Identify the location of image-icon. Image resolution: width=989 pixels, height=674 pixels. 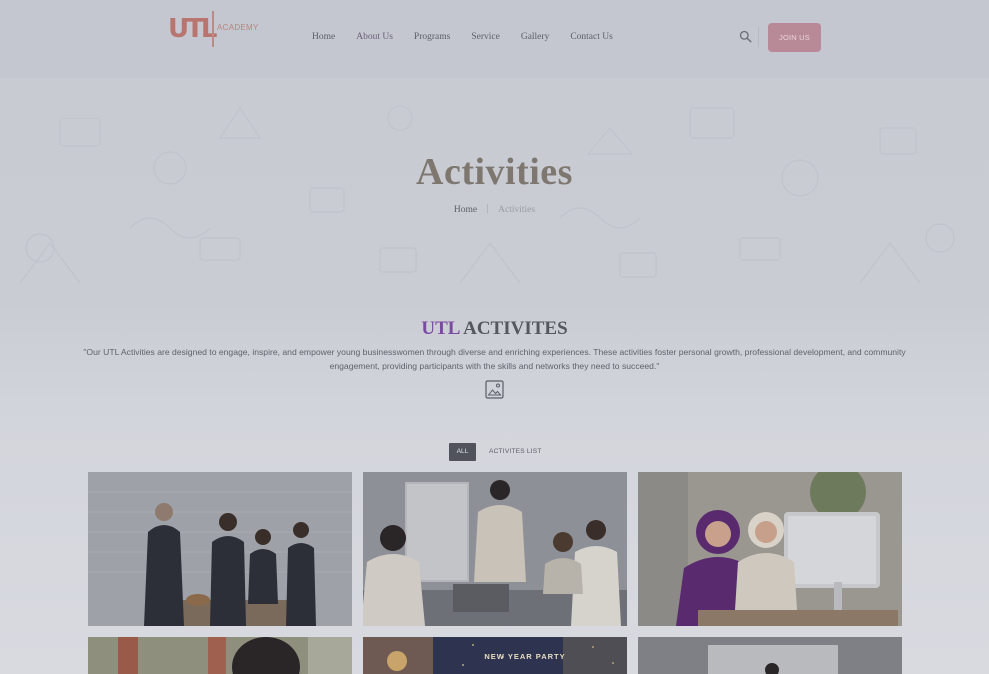
(494, 389).